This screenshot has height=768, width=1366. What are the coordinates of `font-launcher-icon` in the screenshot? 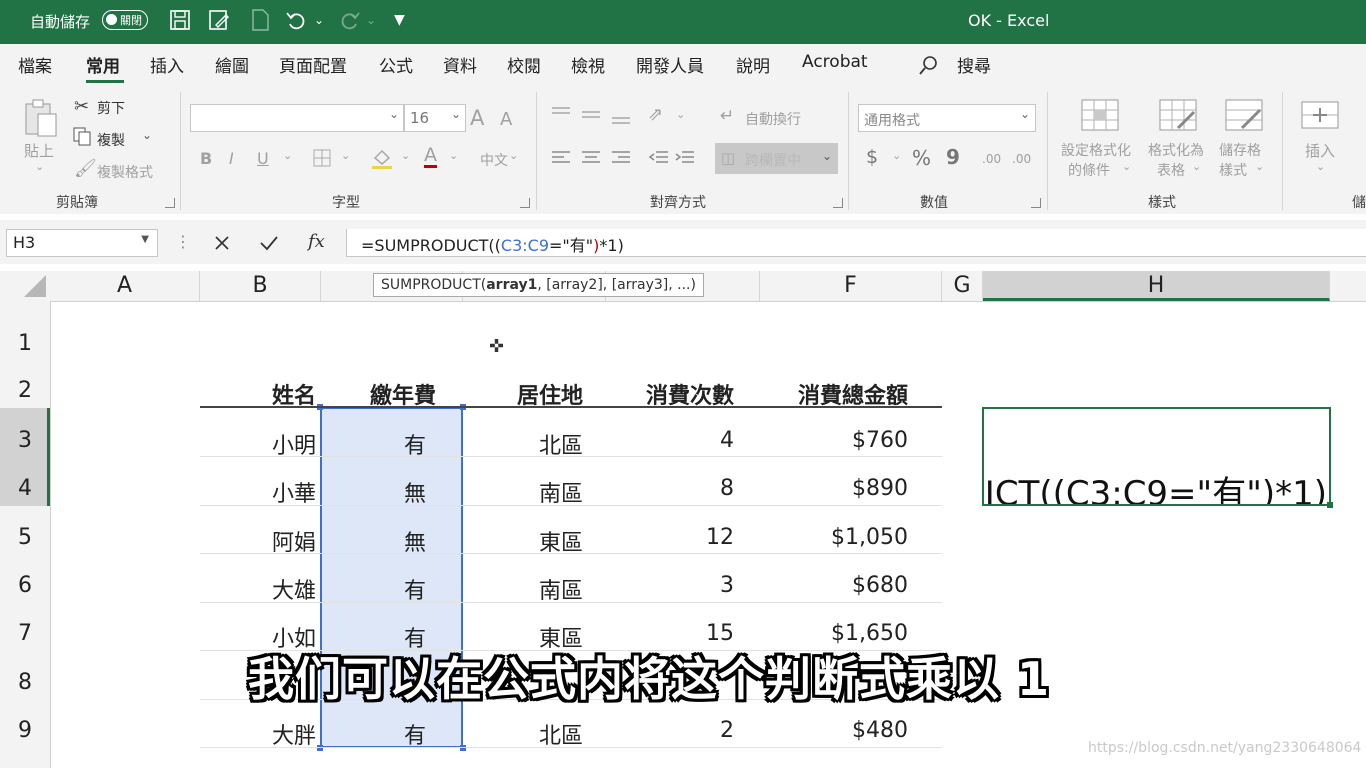 It's located at (525, 203).